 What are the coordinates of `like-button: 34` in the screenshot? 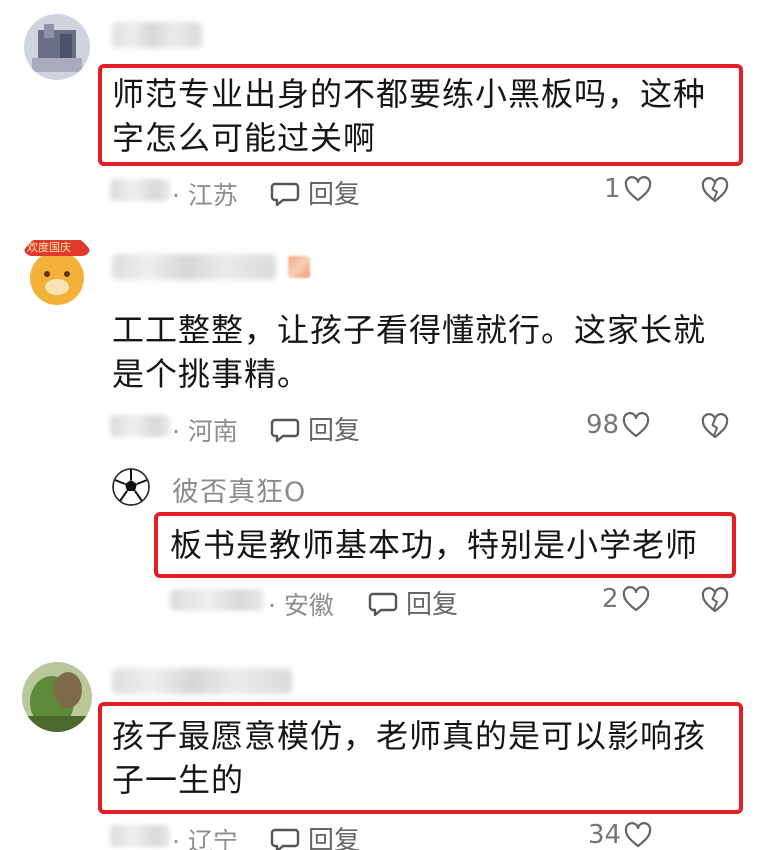 It's located at (620, 835).